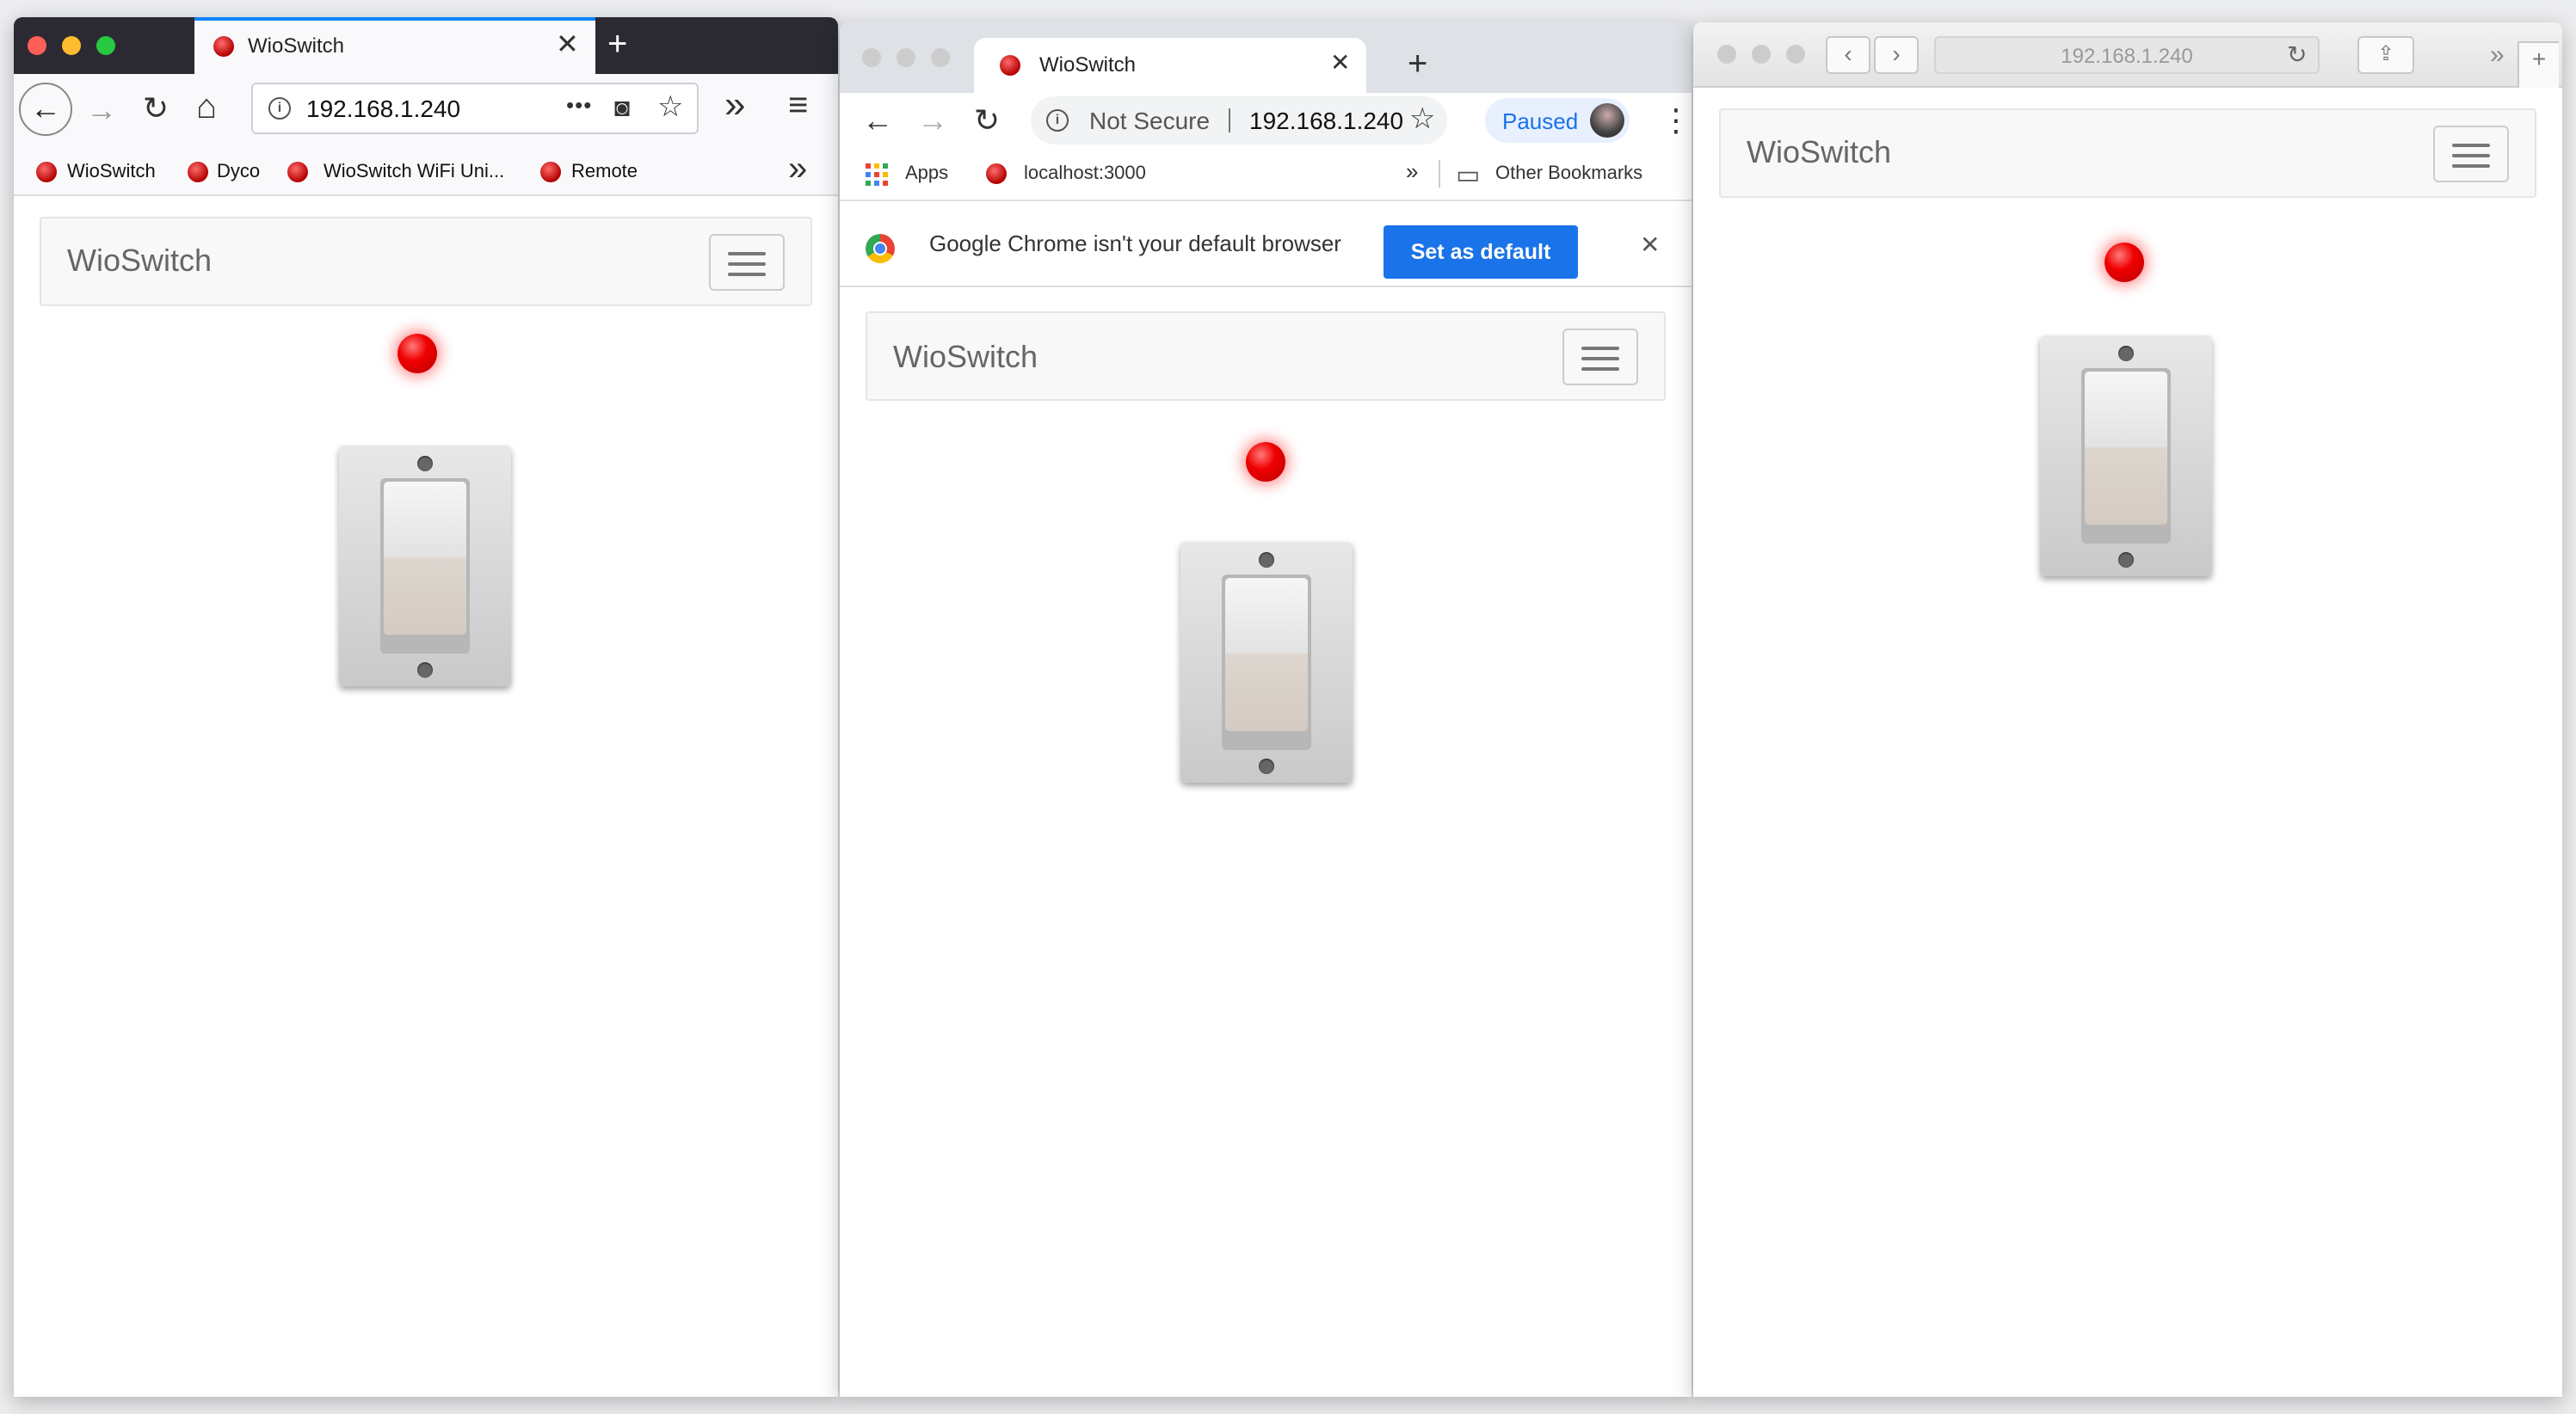  I want to click on profile-paused-button: Paused, so click(1558, 120).